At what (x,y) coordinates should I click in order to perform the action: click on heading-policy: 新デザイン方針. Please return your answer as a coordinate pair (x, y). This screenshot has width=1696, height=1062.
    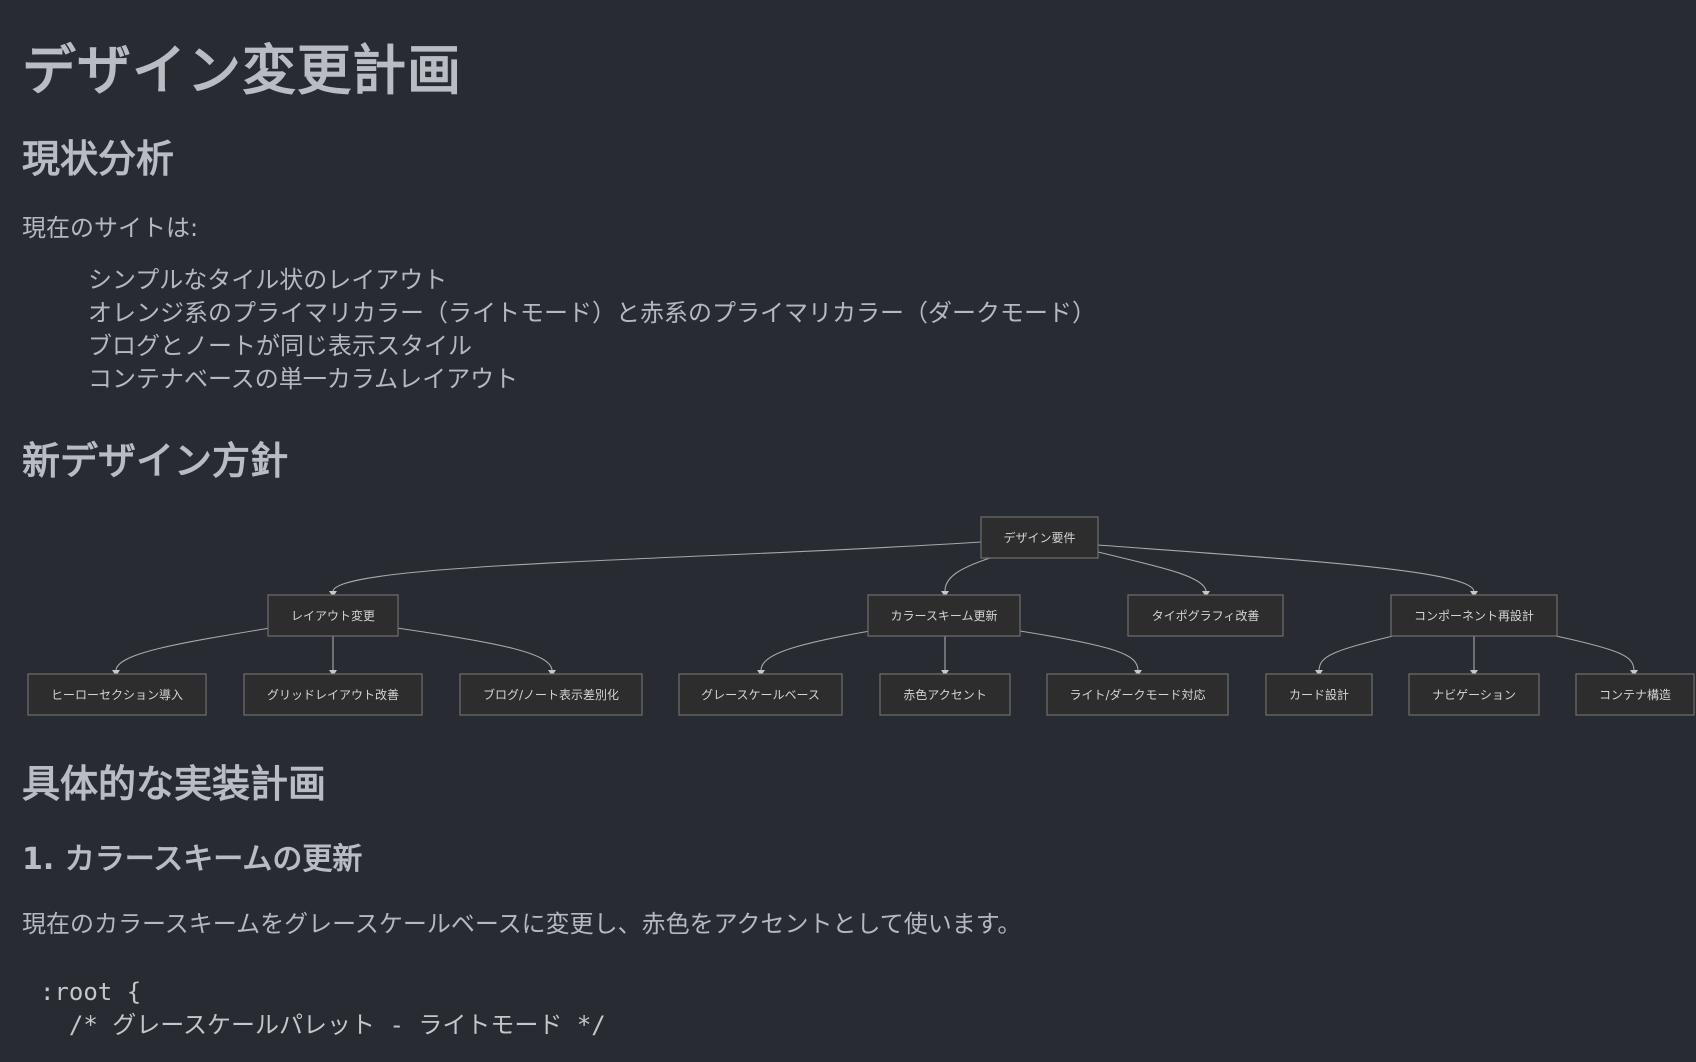
    Looking at the image, I should click on (155, 461).